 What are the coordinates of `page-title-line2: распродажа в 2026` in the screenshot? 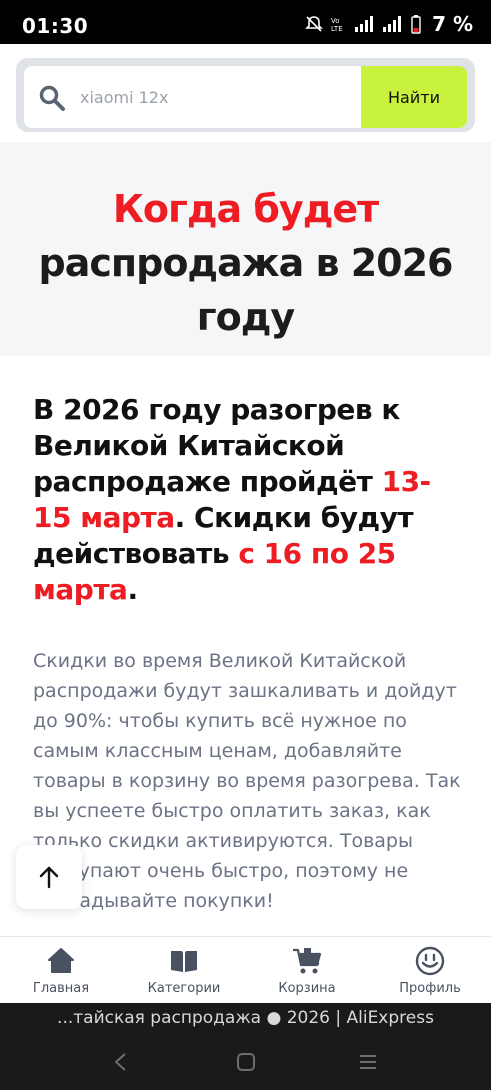 It's located at (246, 263).